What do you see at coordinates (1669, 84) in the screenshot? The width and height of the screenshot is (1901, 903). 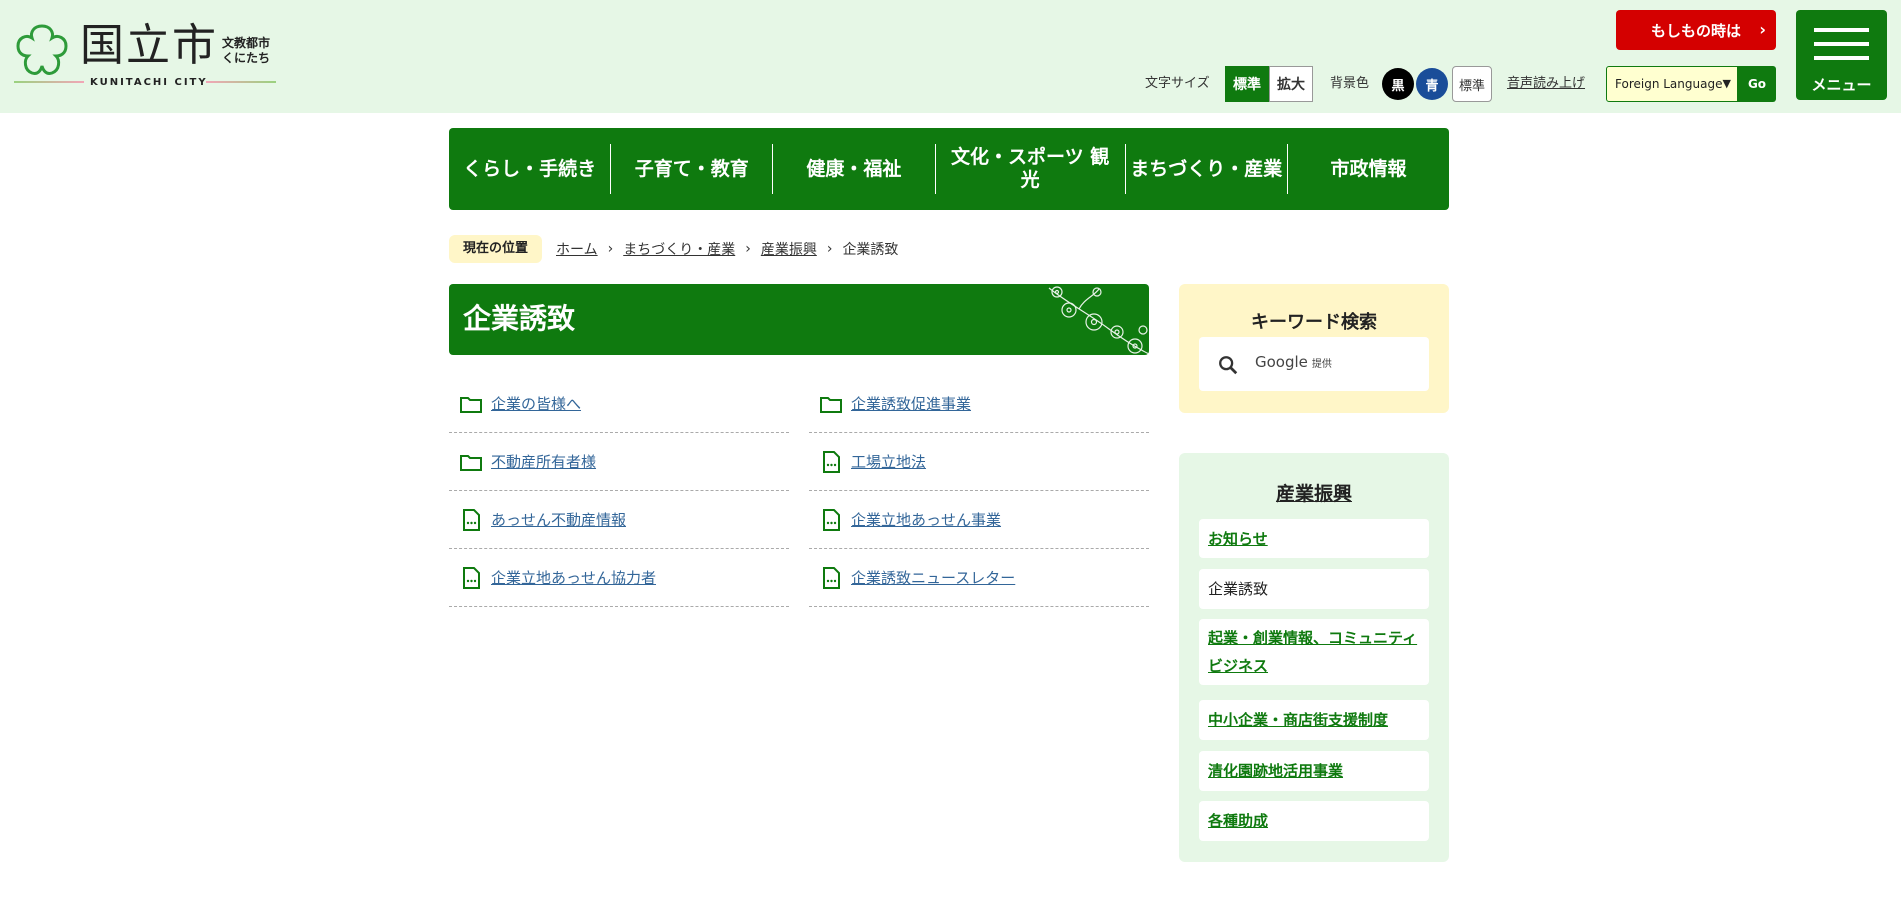 I see `language-select-value: Foreign Language` at bounding box center [1669, 84].